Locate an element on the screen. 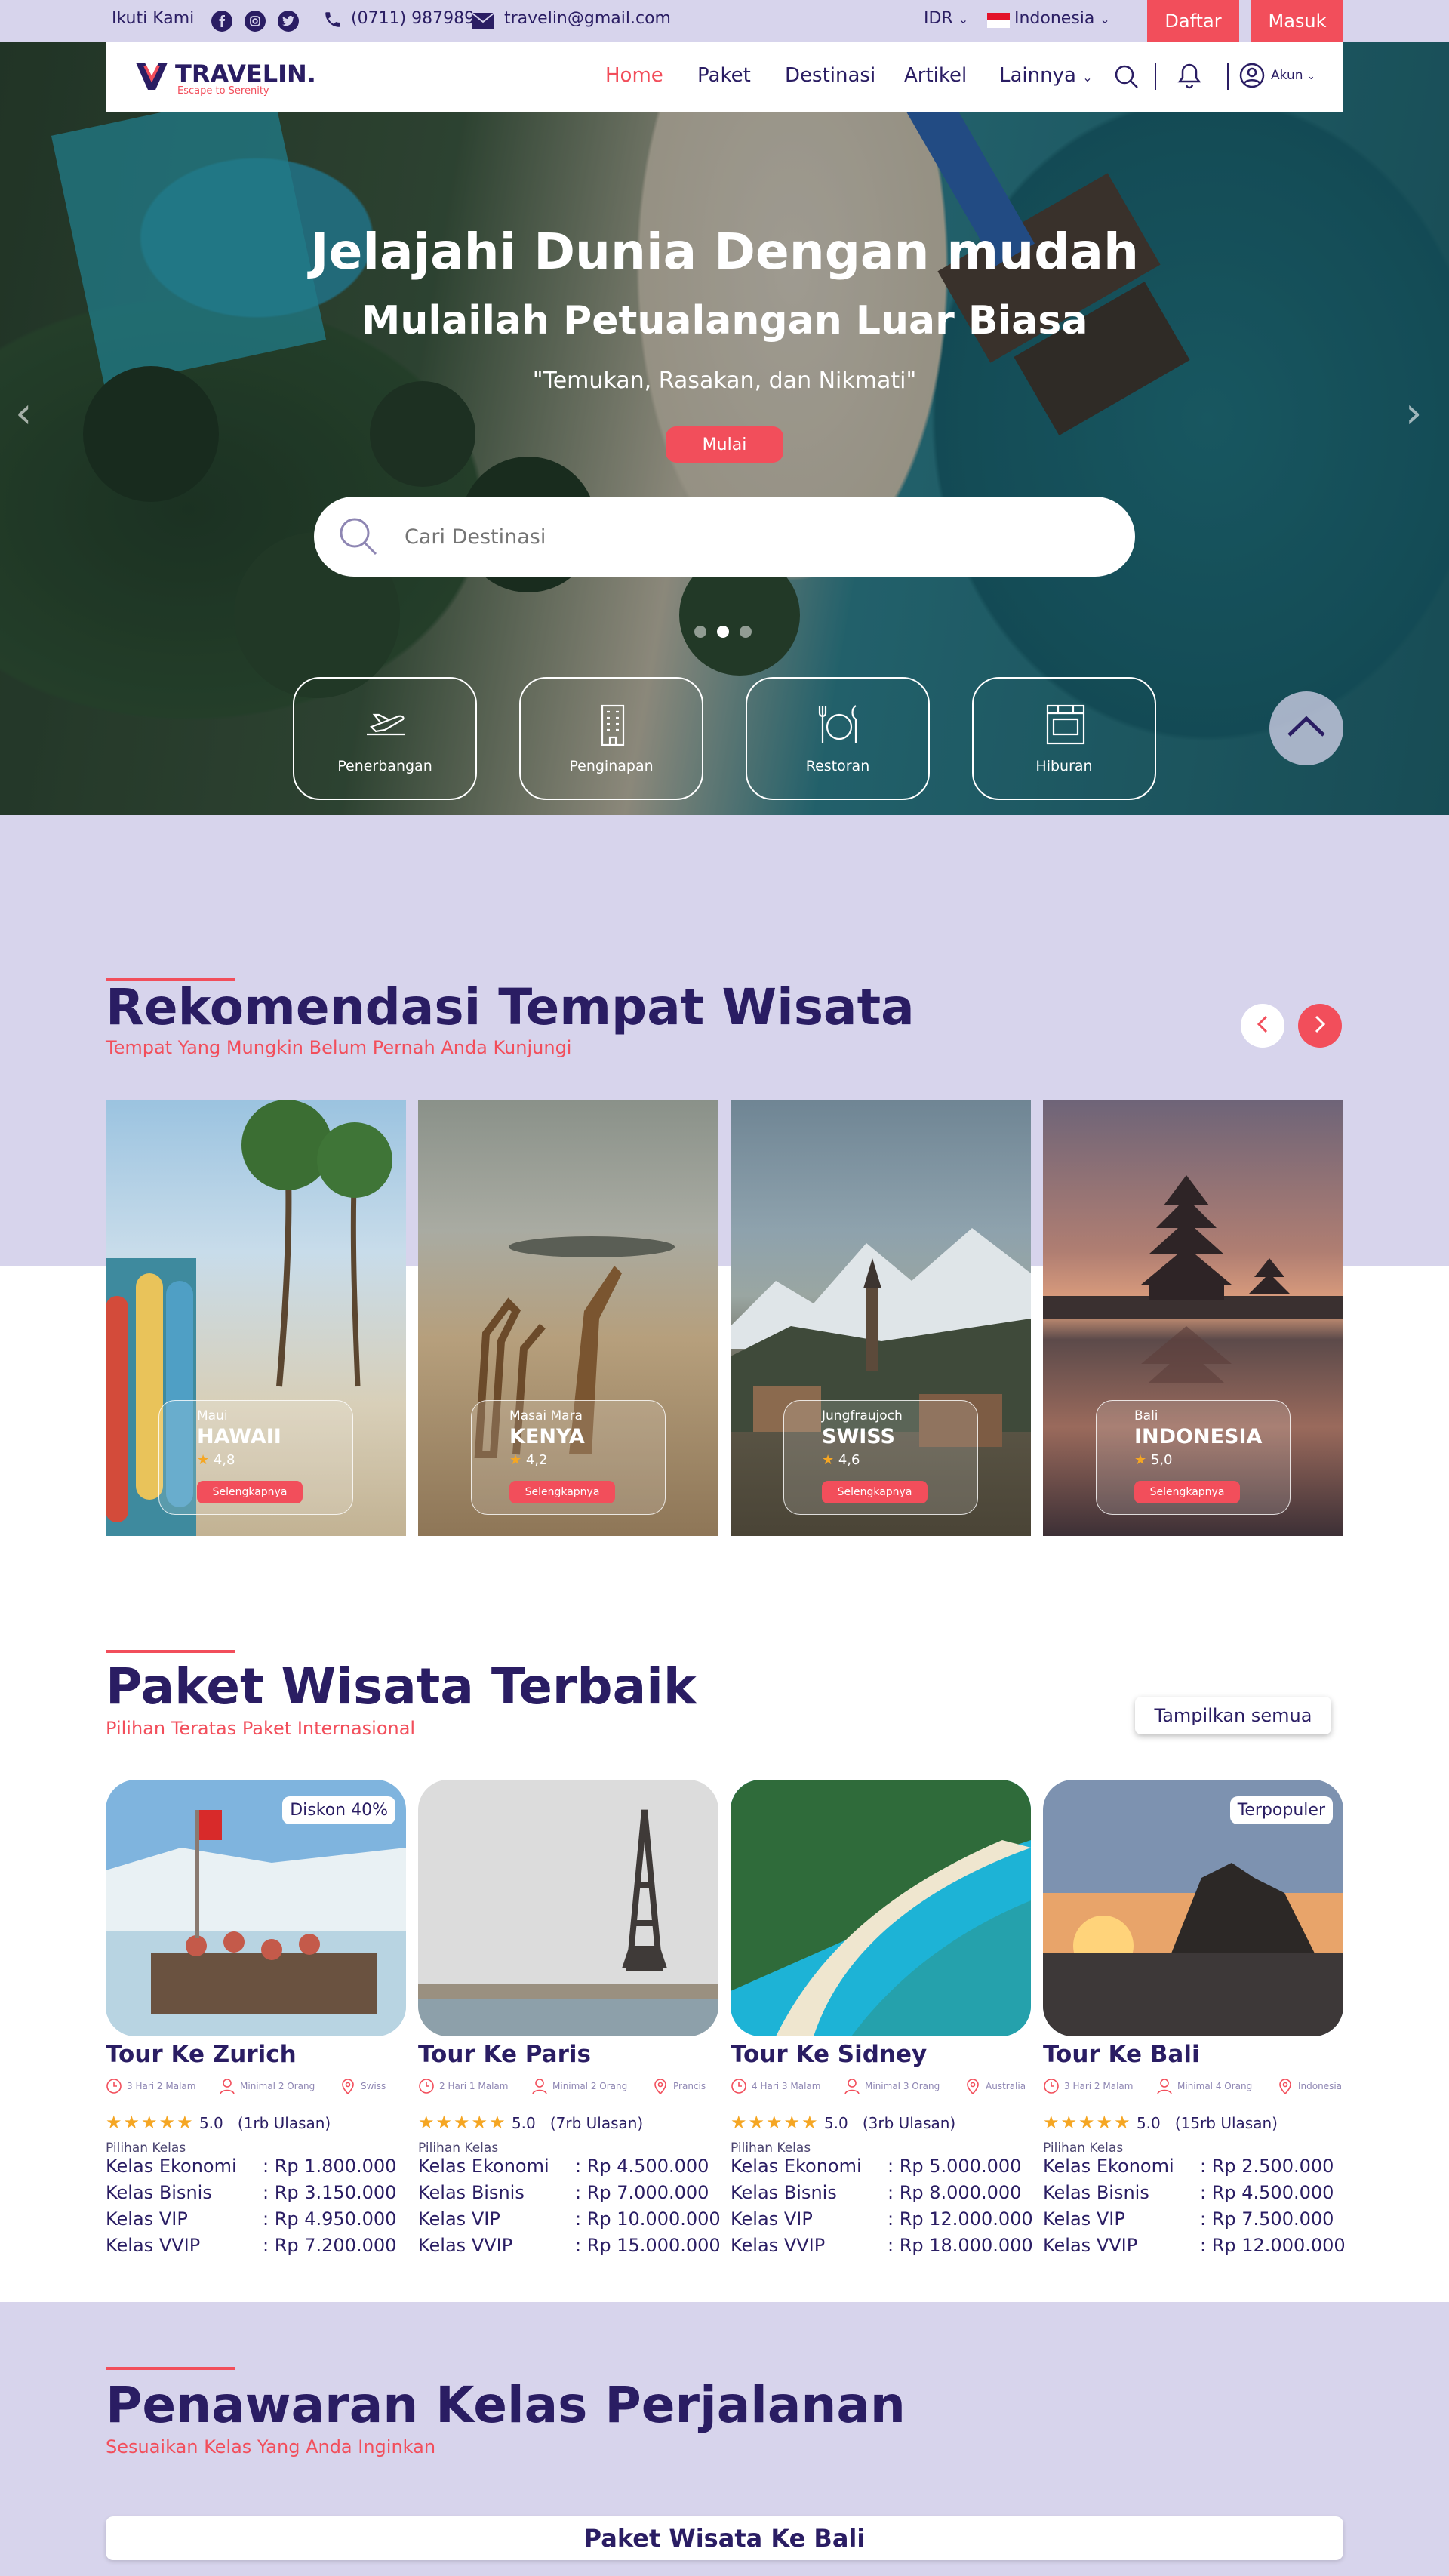  class-price-row: Kelas Ekonomi: Rp 2.500.000 is located at coordinates (1188, 2166).